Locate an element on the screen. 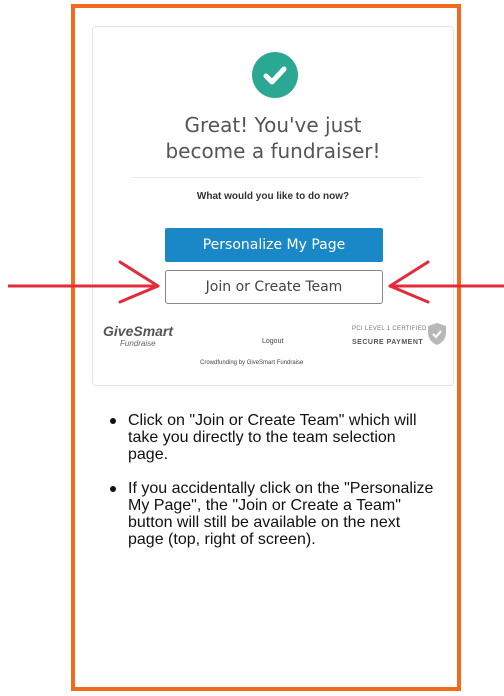 The image size is (504, 696). check-circle-icon is located at coordinates (275, 75).